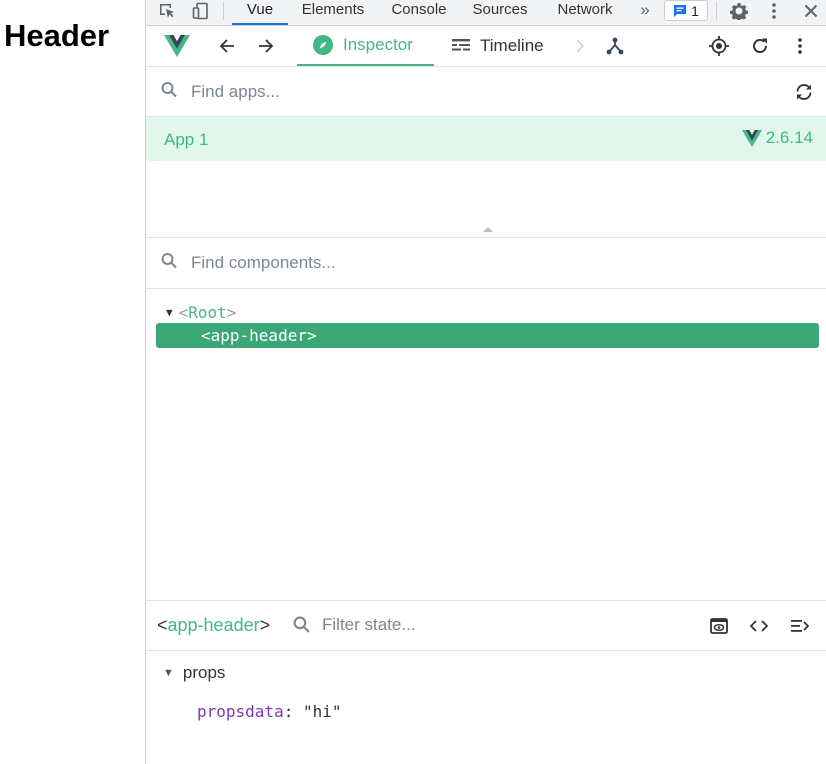 This screenshot has width=826, height=764. Describe the element at coordinates (167, 11) in the screenshot. I see `inspect-element-icon` at that location.